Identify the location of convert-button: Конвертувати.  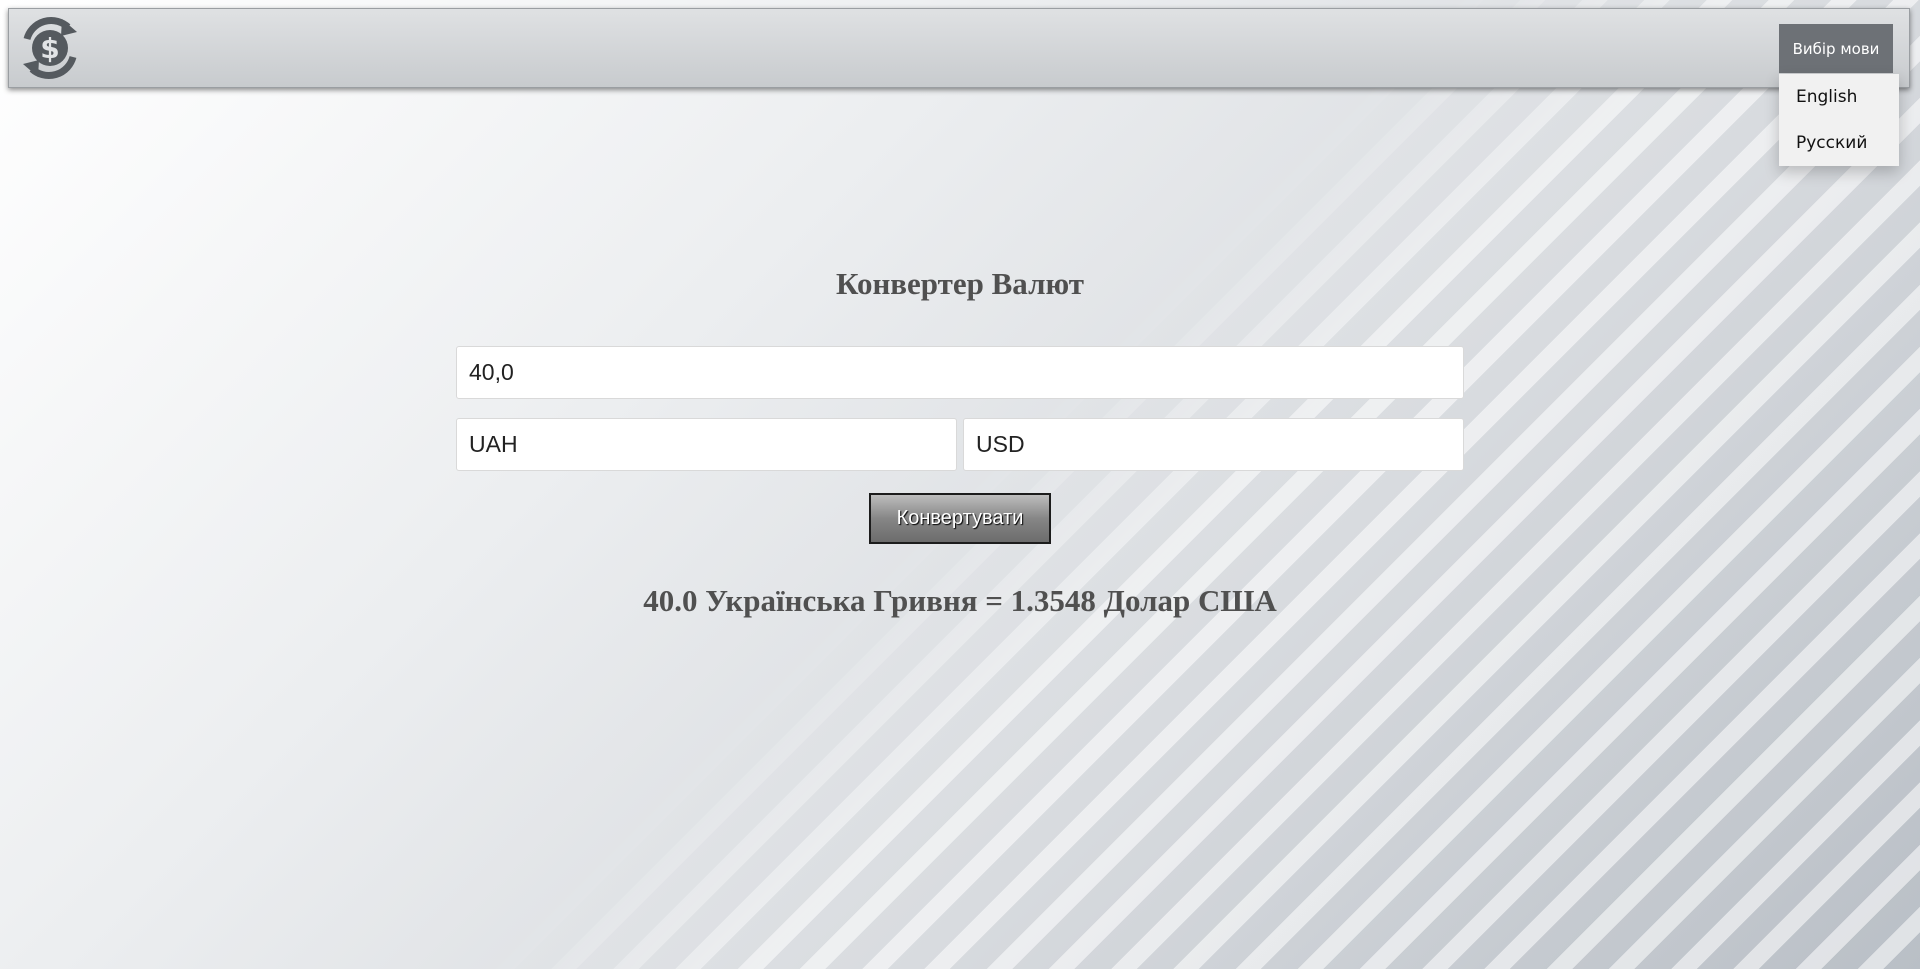
(960, 518).